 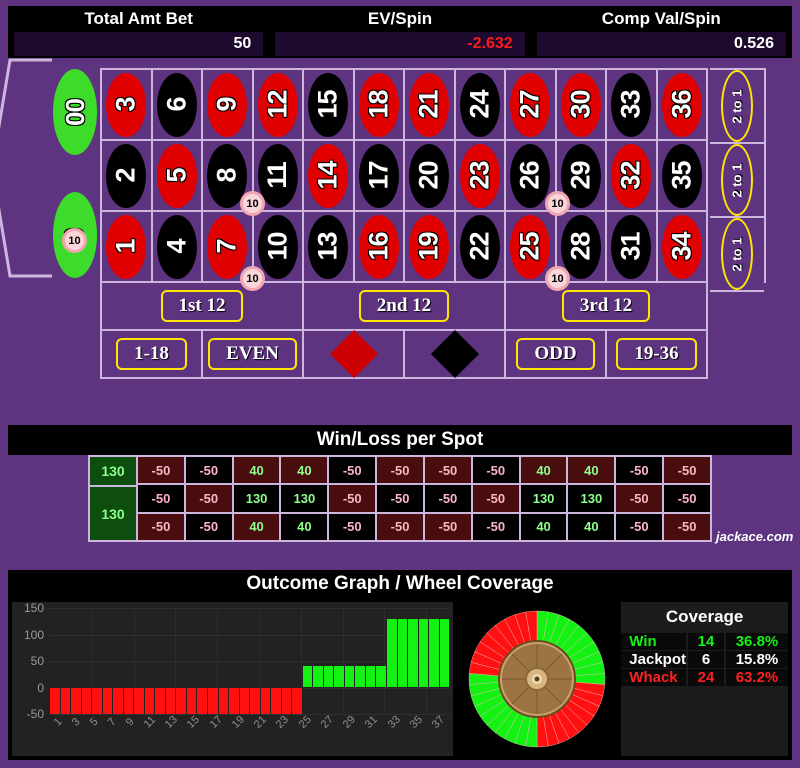 I want to click on bet-cell-2: 2, so click(x=127, y=176).